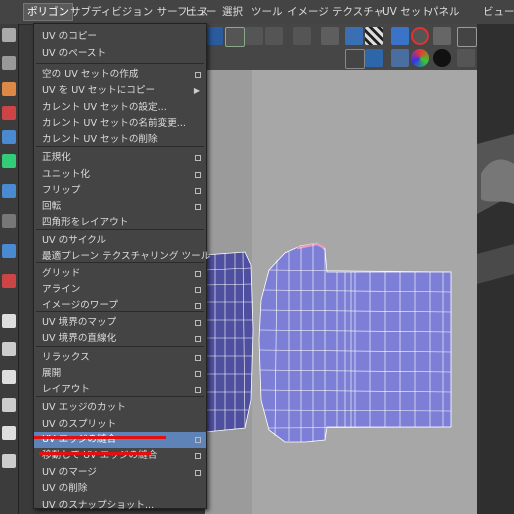 The width and height of the screenshot is (514, 514). I want to click on soft-mod-icon, so click(9, 251).